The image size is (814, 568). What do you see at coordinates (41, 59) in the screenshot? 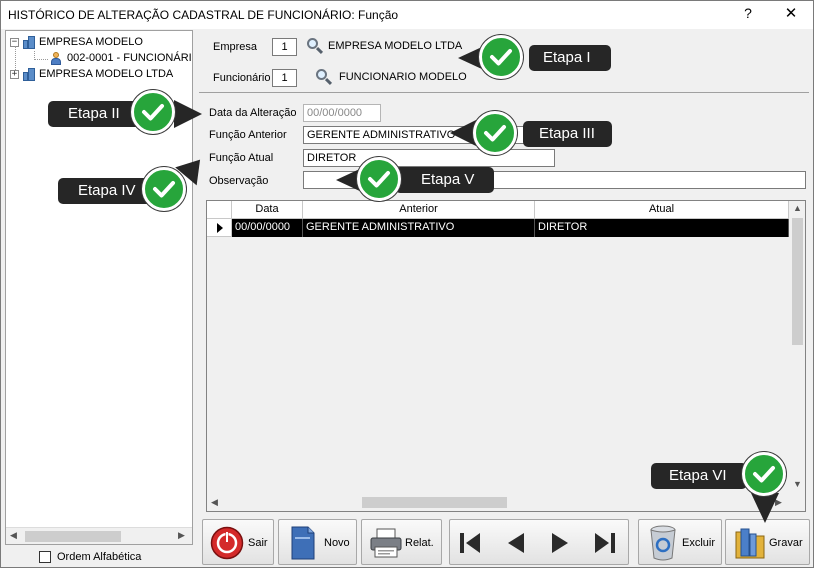
I see `tree-connector` at bounding box center [41, 59].